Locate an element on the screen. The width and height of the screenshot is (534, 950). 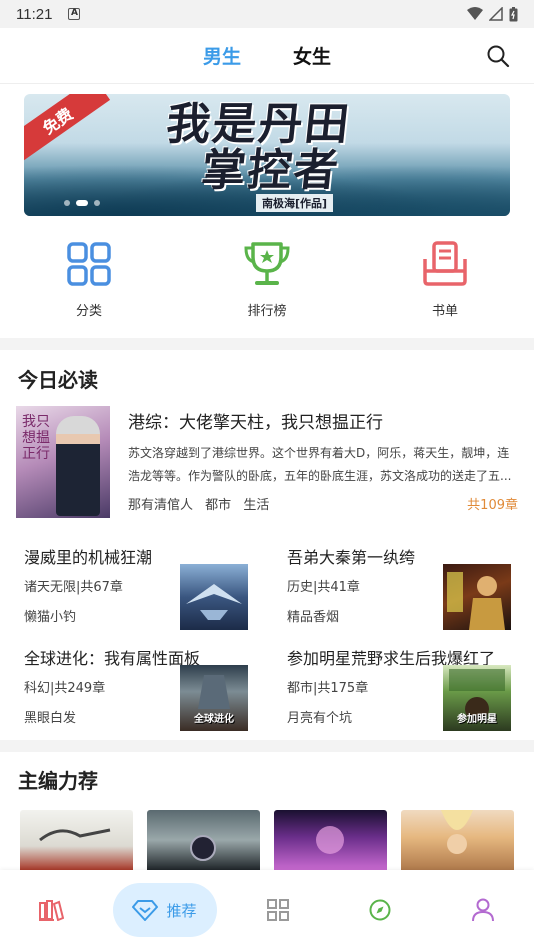
nav-profile is located at coordinates (483, 910).